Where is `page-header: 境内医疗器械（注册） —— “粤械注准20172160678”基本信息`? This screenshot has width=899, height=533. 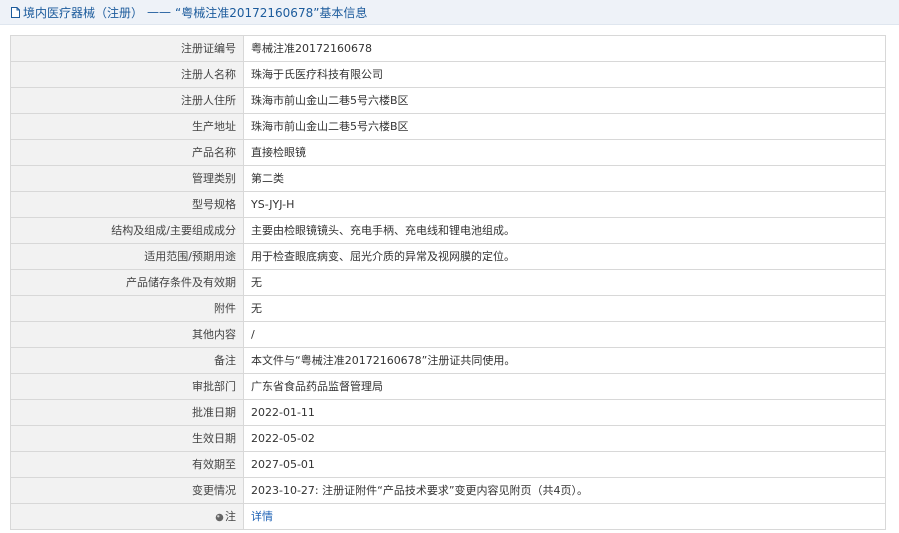 page-header: 境内医疗器械（注册） —— “粤械注准20172160678”基本信息 is located at coordinates (449, 12).